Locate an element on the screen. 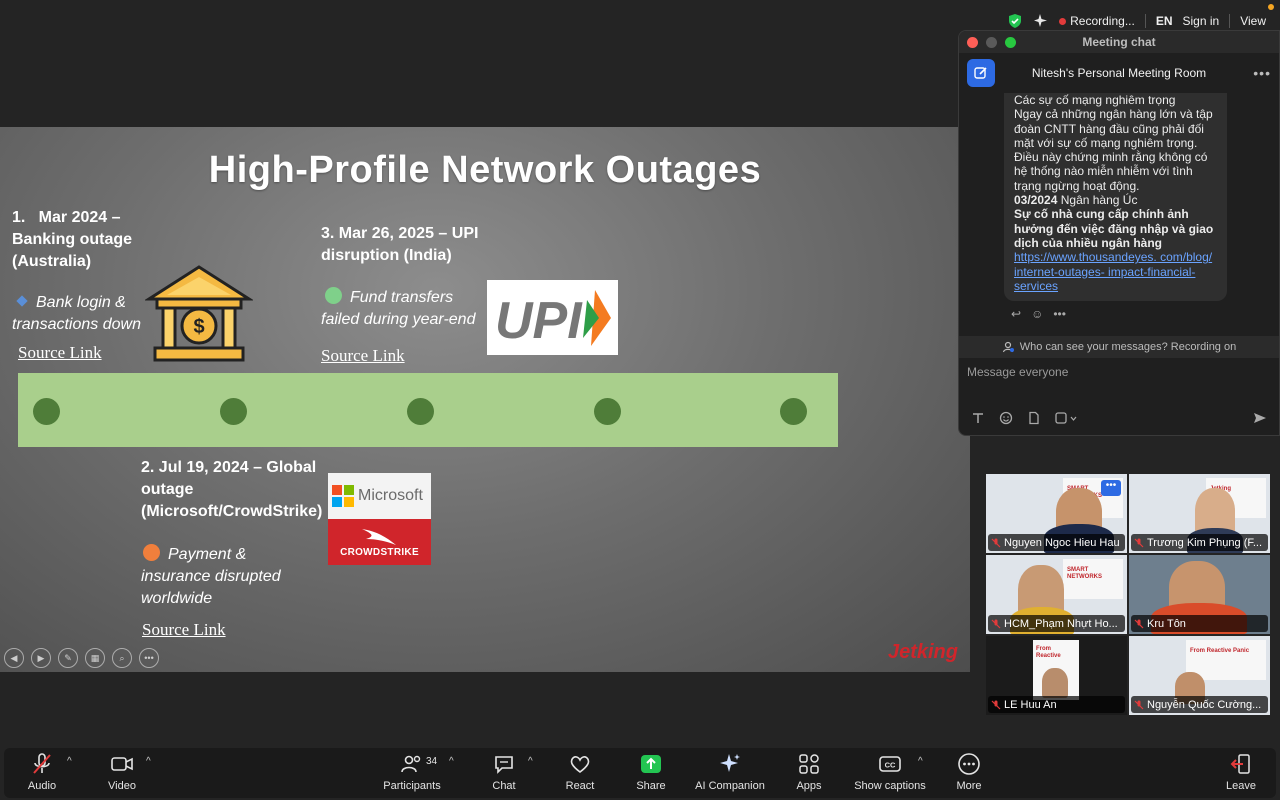 The width and height of the screenshot is (1280, 800). virtual-background: SMART NETWORKS is located at coordinates (1093, 579).